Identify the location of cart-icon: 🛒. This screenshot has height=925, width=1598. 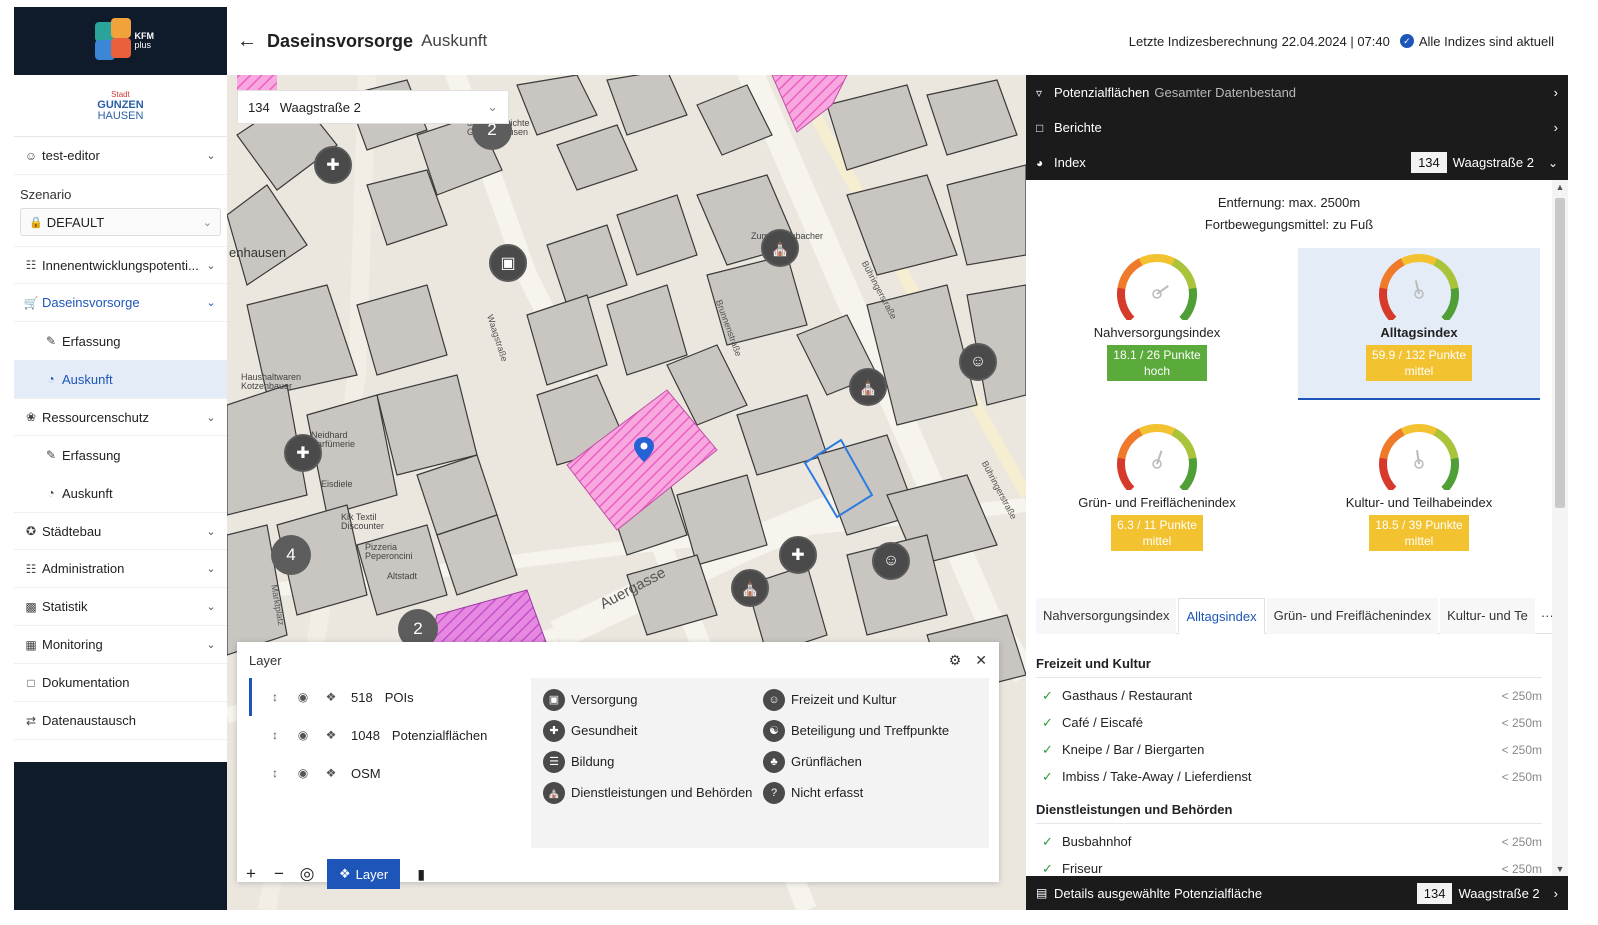
(31, 302).